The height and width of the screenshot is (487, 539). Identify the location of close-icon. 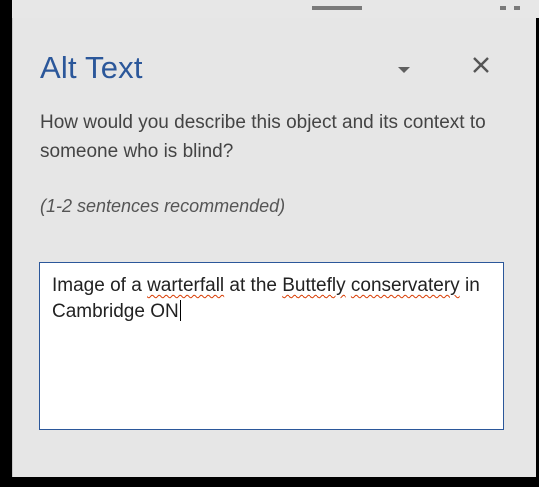
(481, 65).